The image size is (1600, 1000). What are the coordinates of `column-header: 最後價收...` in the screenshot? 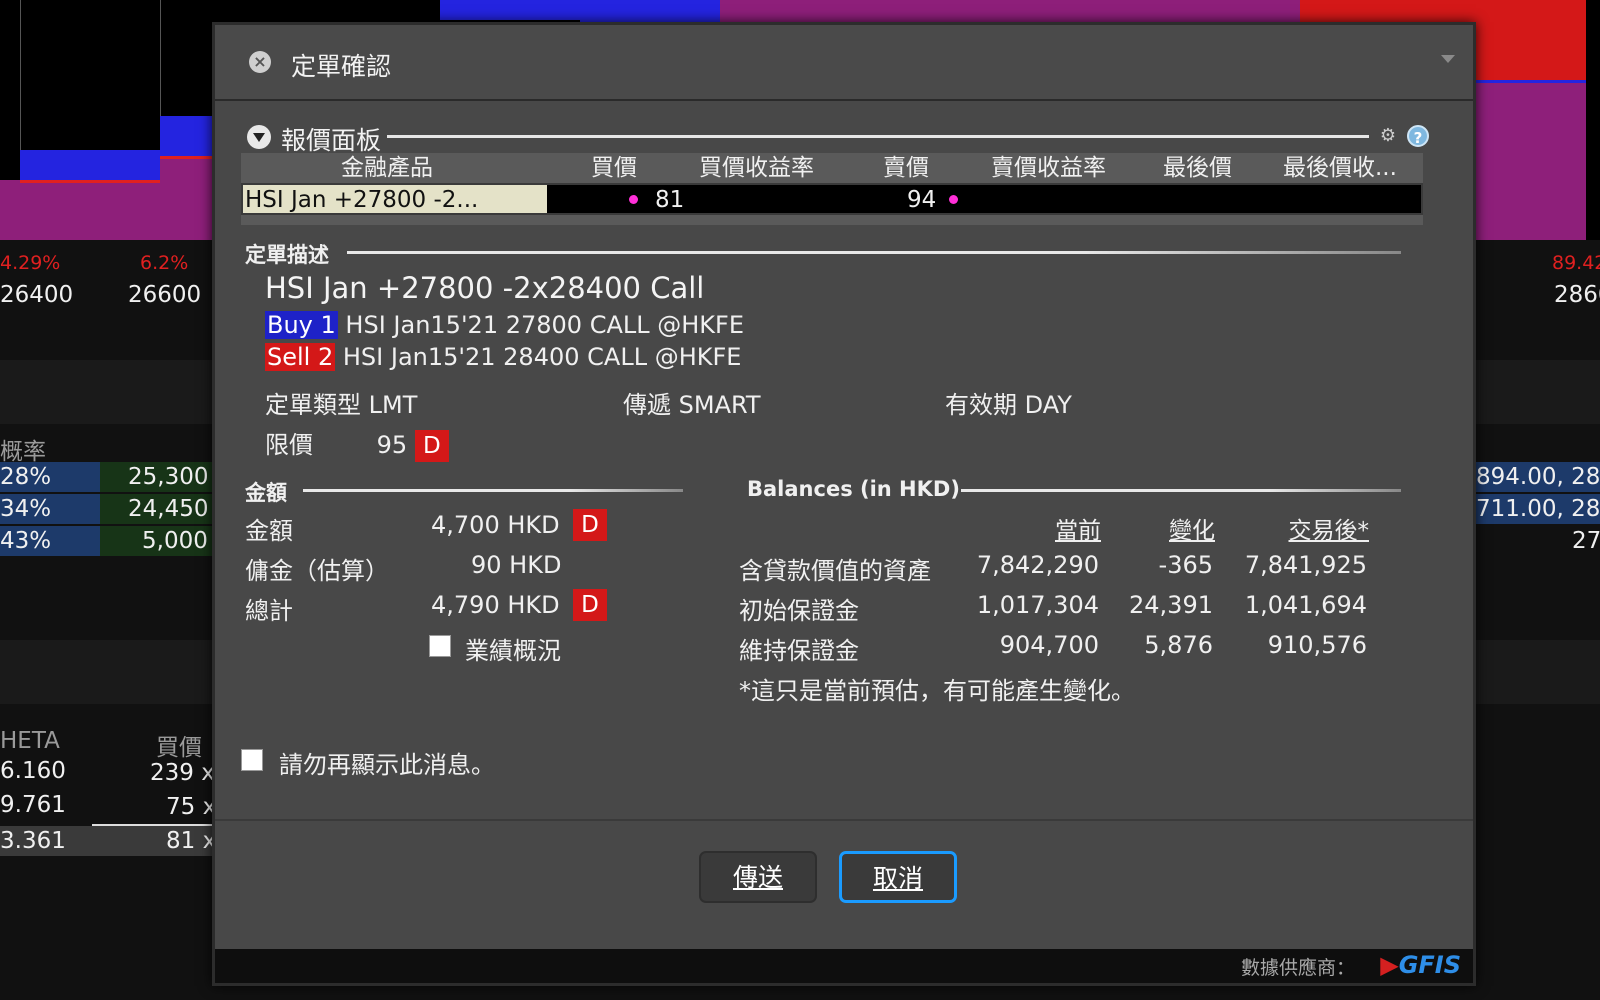 It's located at (1340, 168).